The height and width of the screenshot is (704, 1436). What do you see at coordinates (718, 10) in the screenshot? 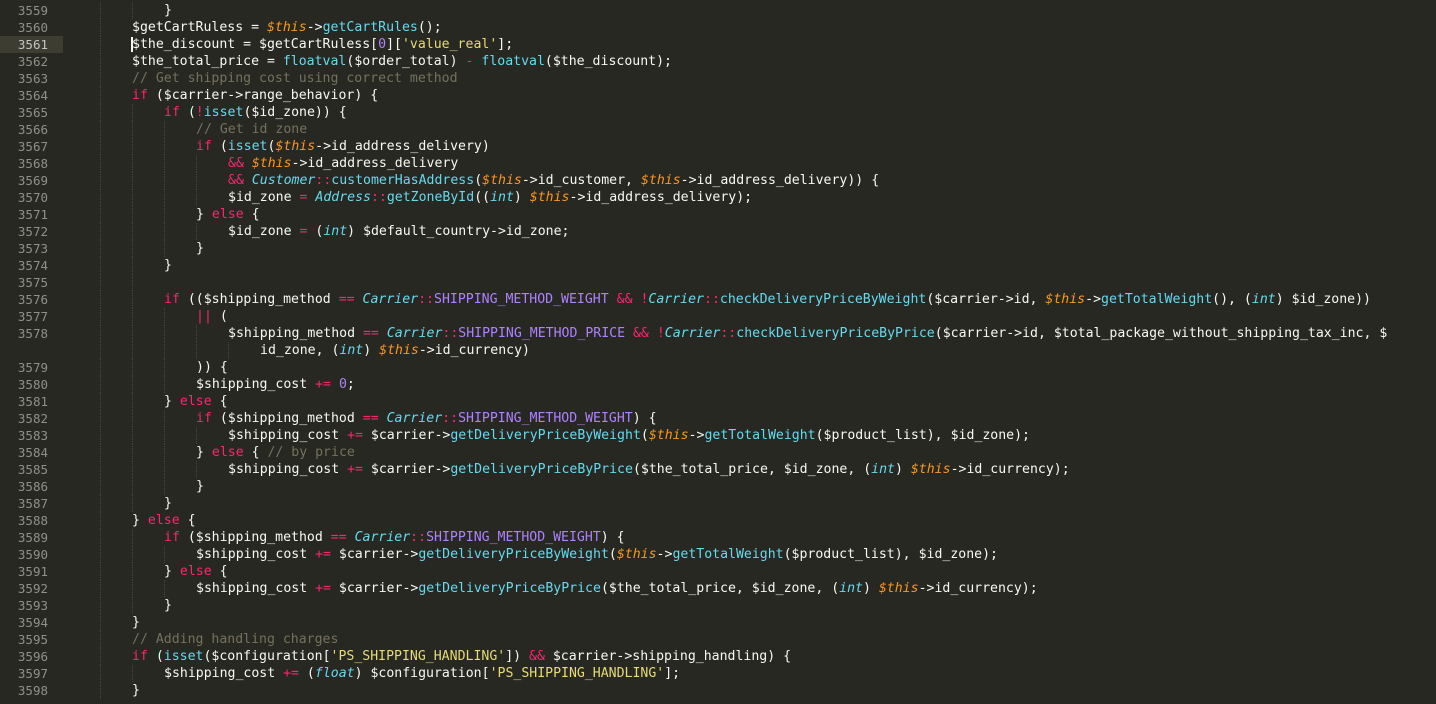
I see `code-line: 3559}` at bounding box center [718, 10].